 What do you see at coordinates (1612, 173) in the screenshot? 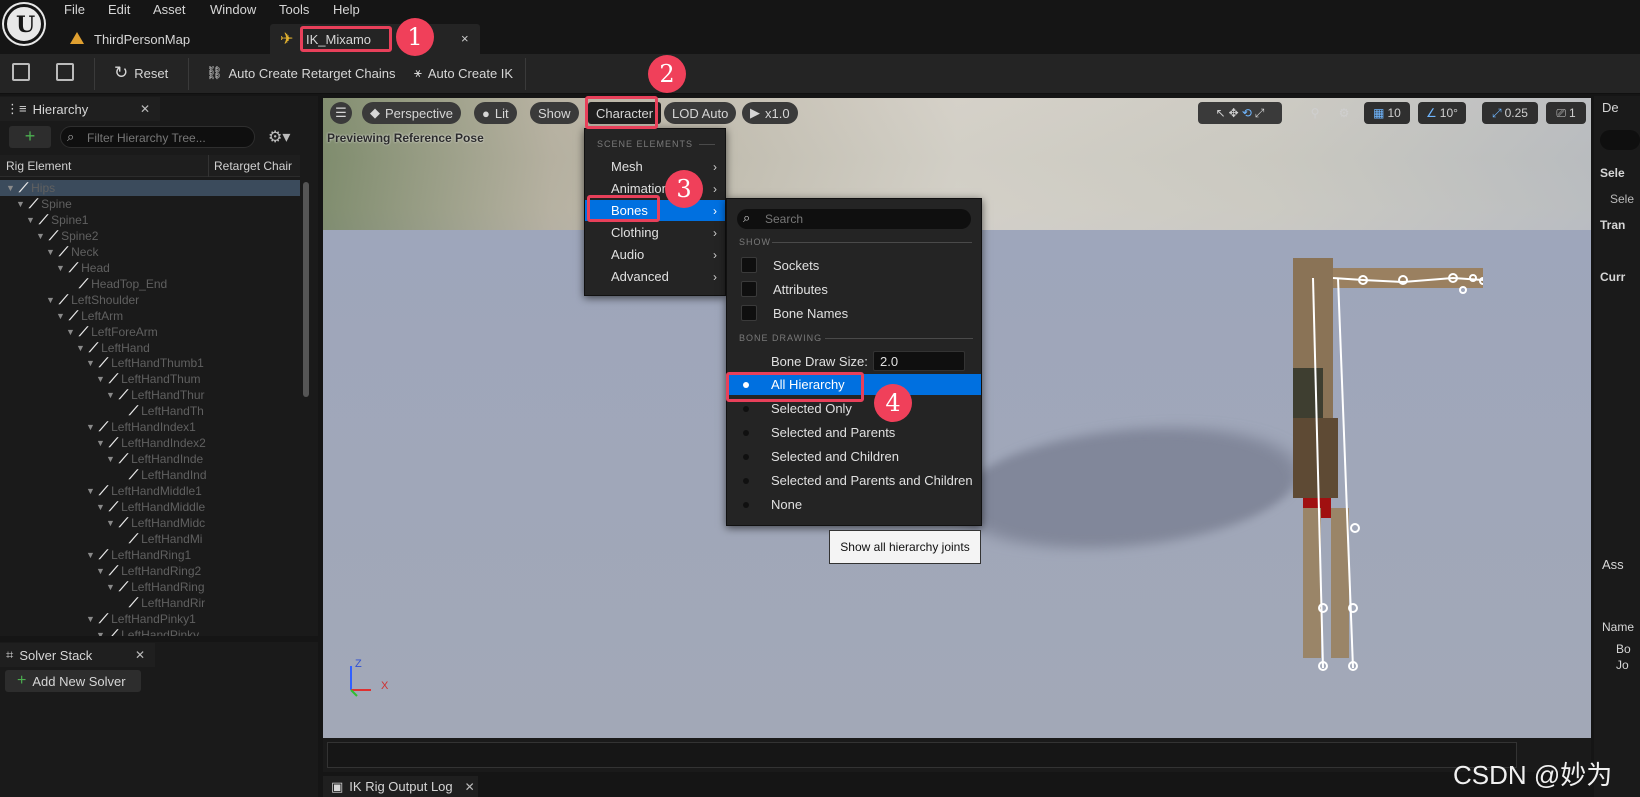
I see `details-section-selection: Sele` at bounding box center [1612, 173].